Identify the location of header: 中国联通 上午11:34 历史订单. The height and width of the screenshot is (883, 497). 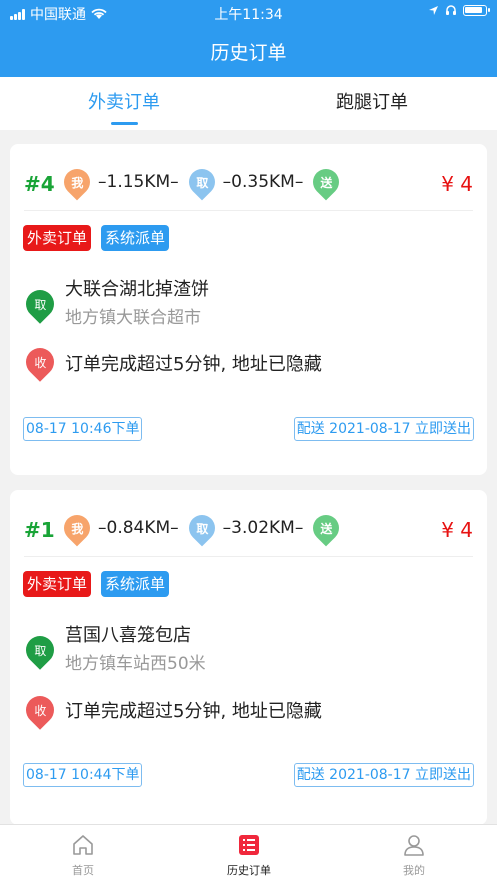
(248, 38).